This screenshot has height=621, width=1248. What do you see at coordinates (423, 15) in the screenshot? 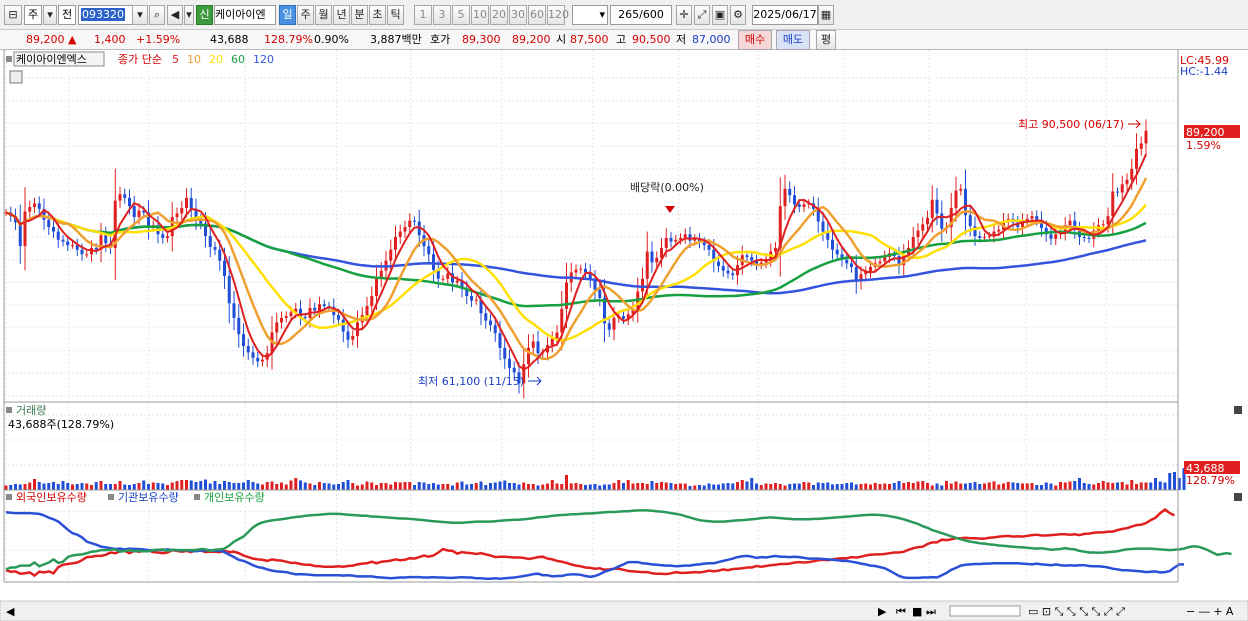
I see `minute-tab-0: 1` at bounding box center [423, 15].